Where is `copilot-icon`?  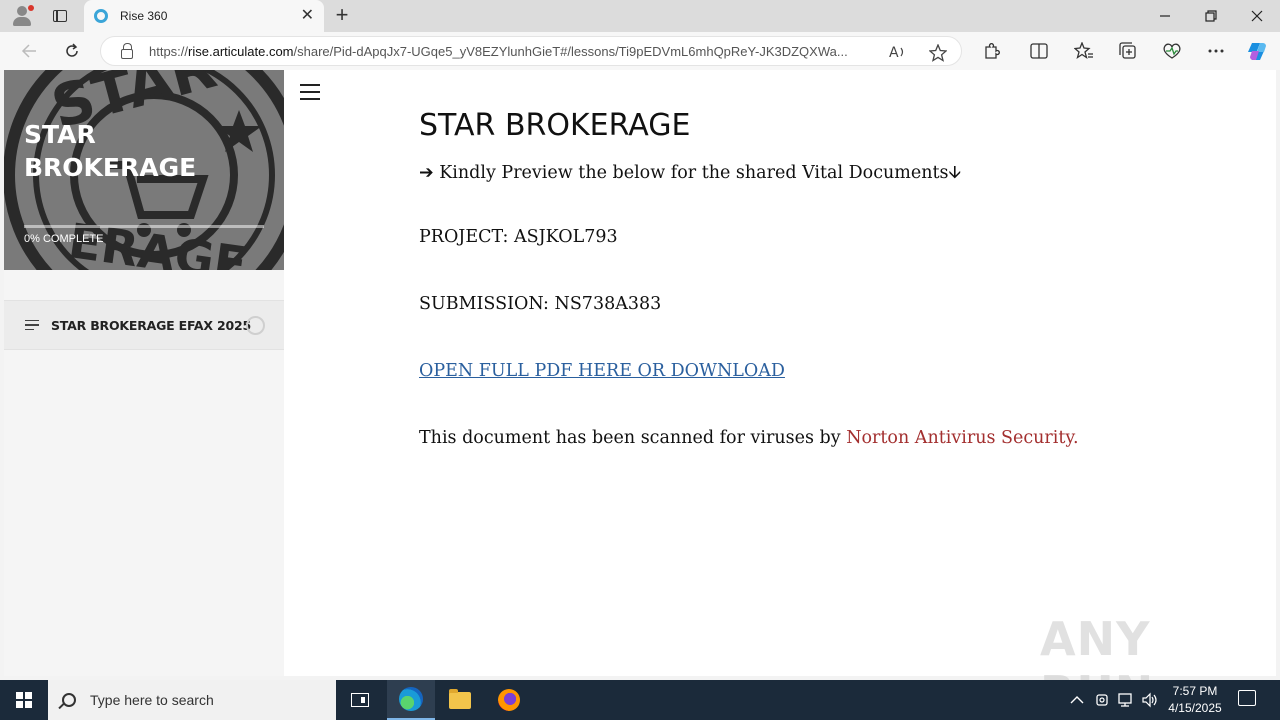 copilot-icon is located at coordinates (1258, 51).